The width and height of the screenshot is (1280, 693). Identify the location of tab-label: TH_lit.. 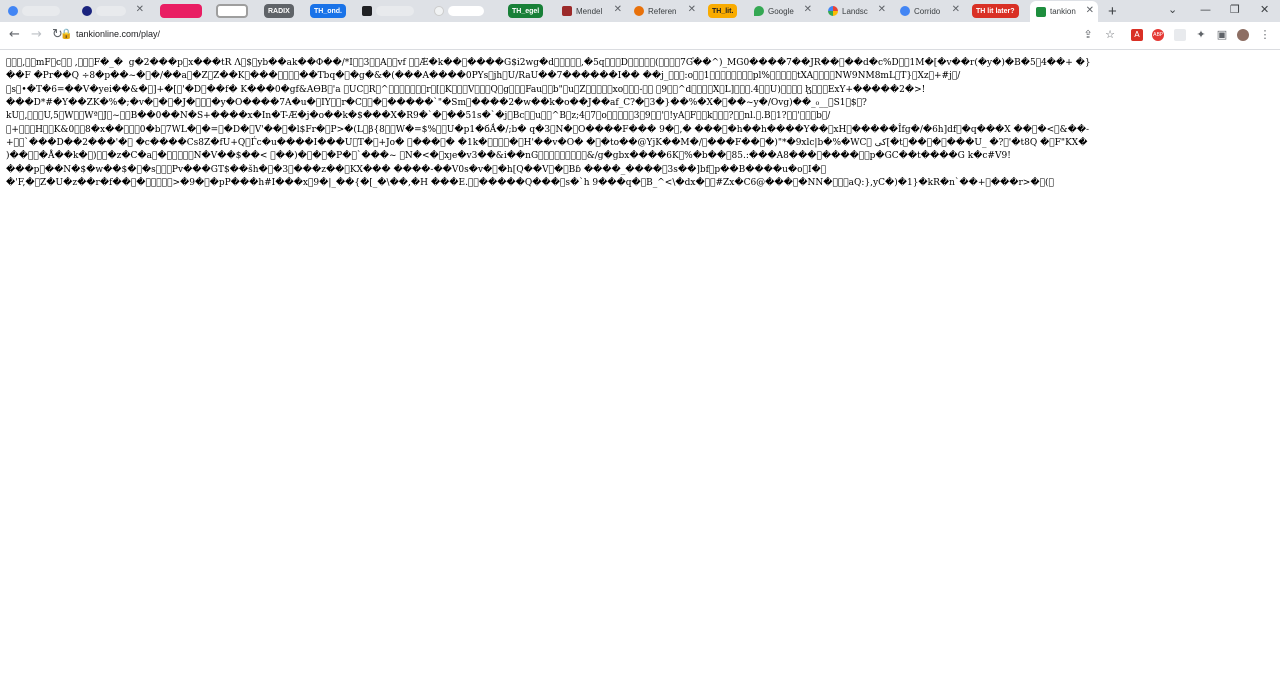
(723, 11).